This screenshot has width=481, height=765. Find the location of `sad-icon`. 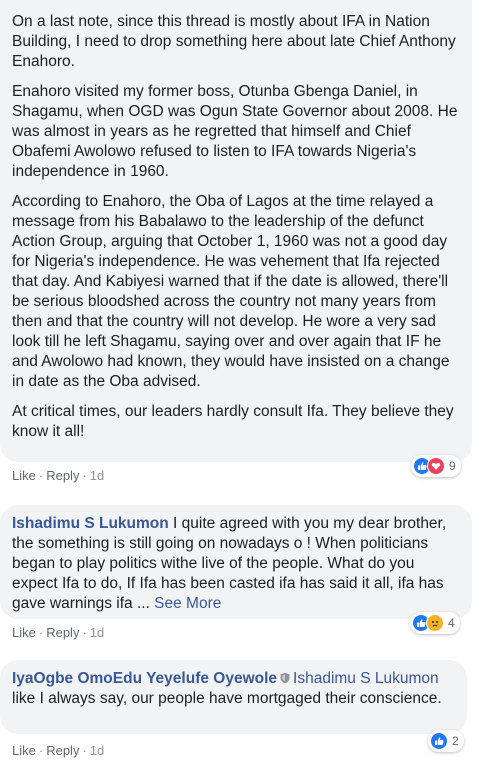

sad-icon is located at coordinates (435, 623).